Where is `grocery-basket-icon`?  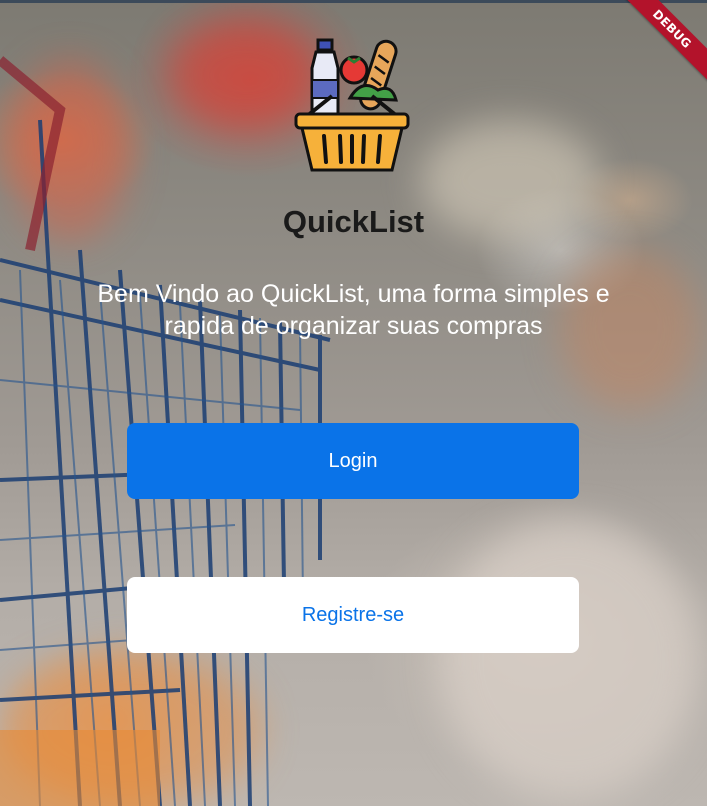
grocery-basket-icon is located at coordinates (352, 105).